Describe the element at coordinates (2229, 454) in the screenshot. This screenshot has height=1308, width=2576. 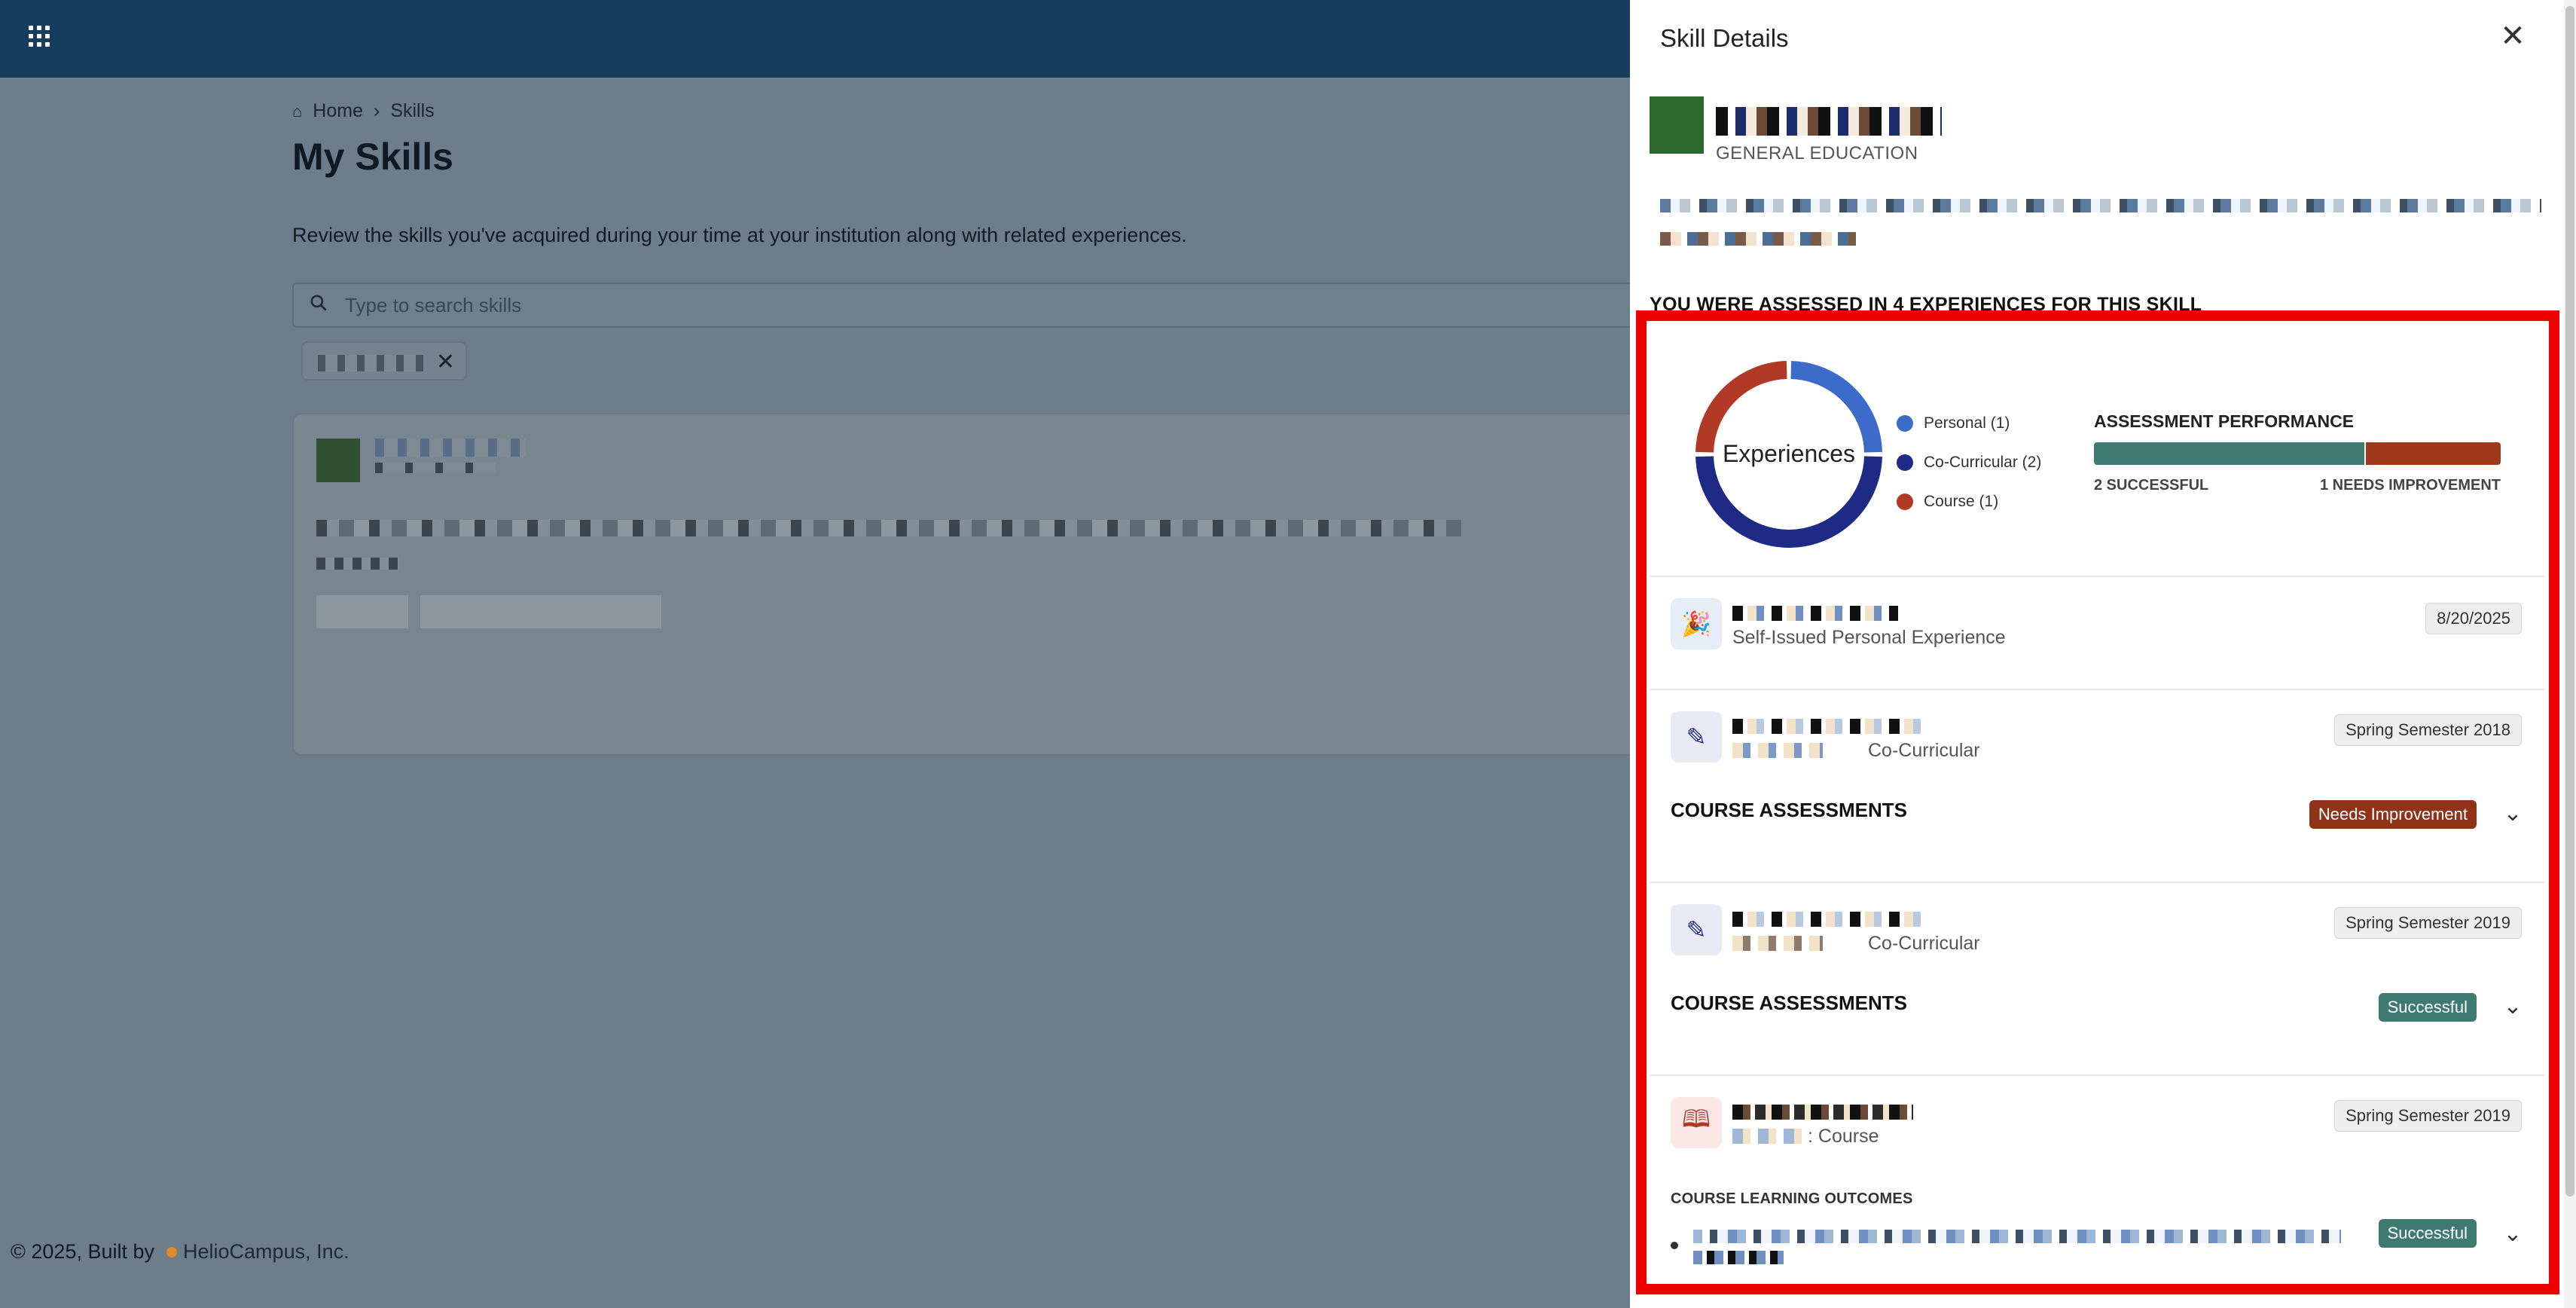
I see `performance-bar-successful` at that location.